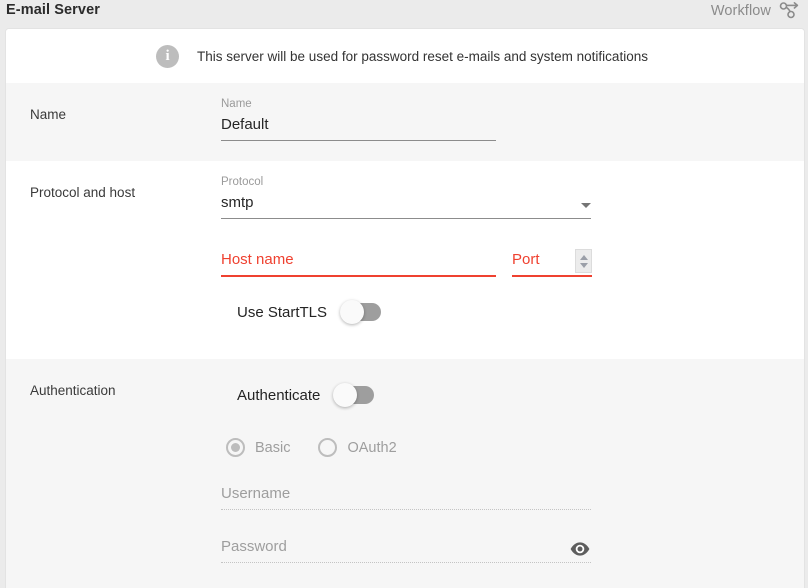 This screenshot has height=588, width=808. I want to click on password-input: Password, so click(406, 549).